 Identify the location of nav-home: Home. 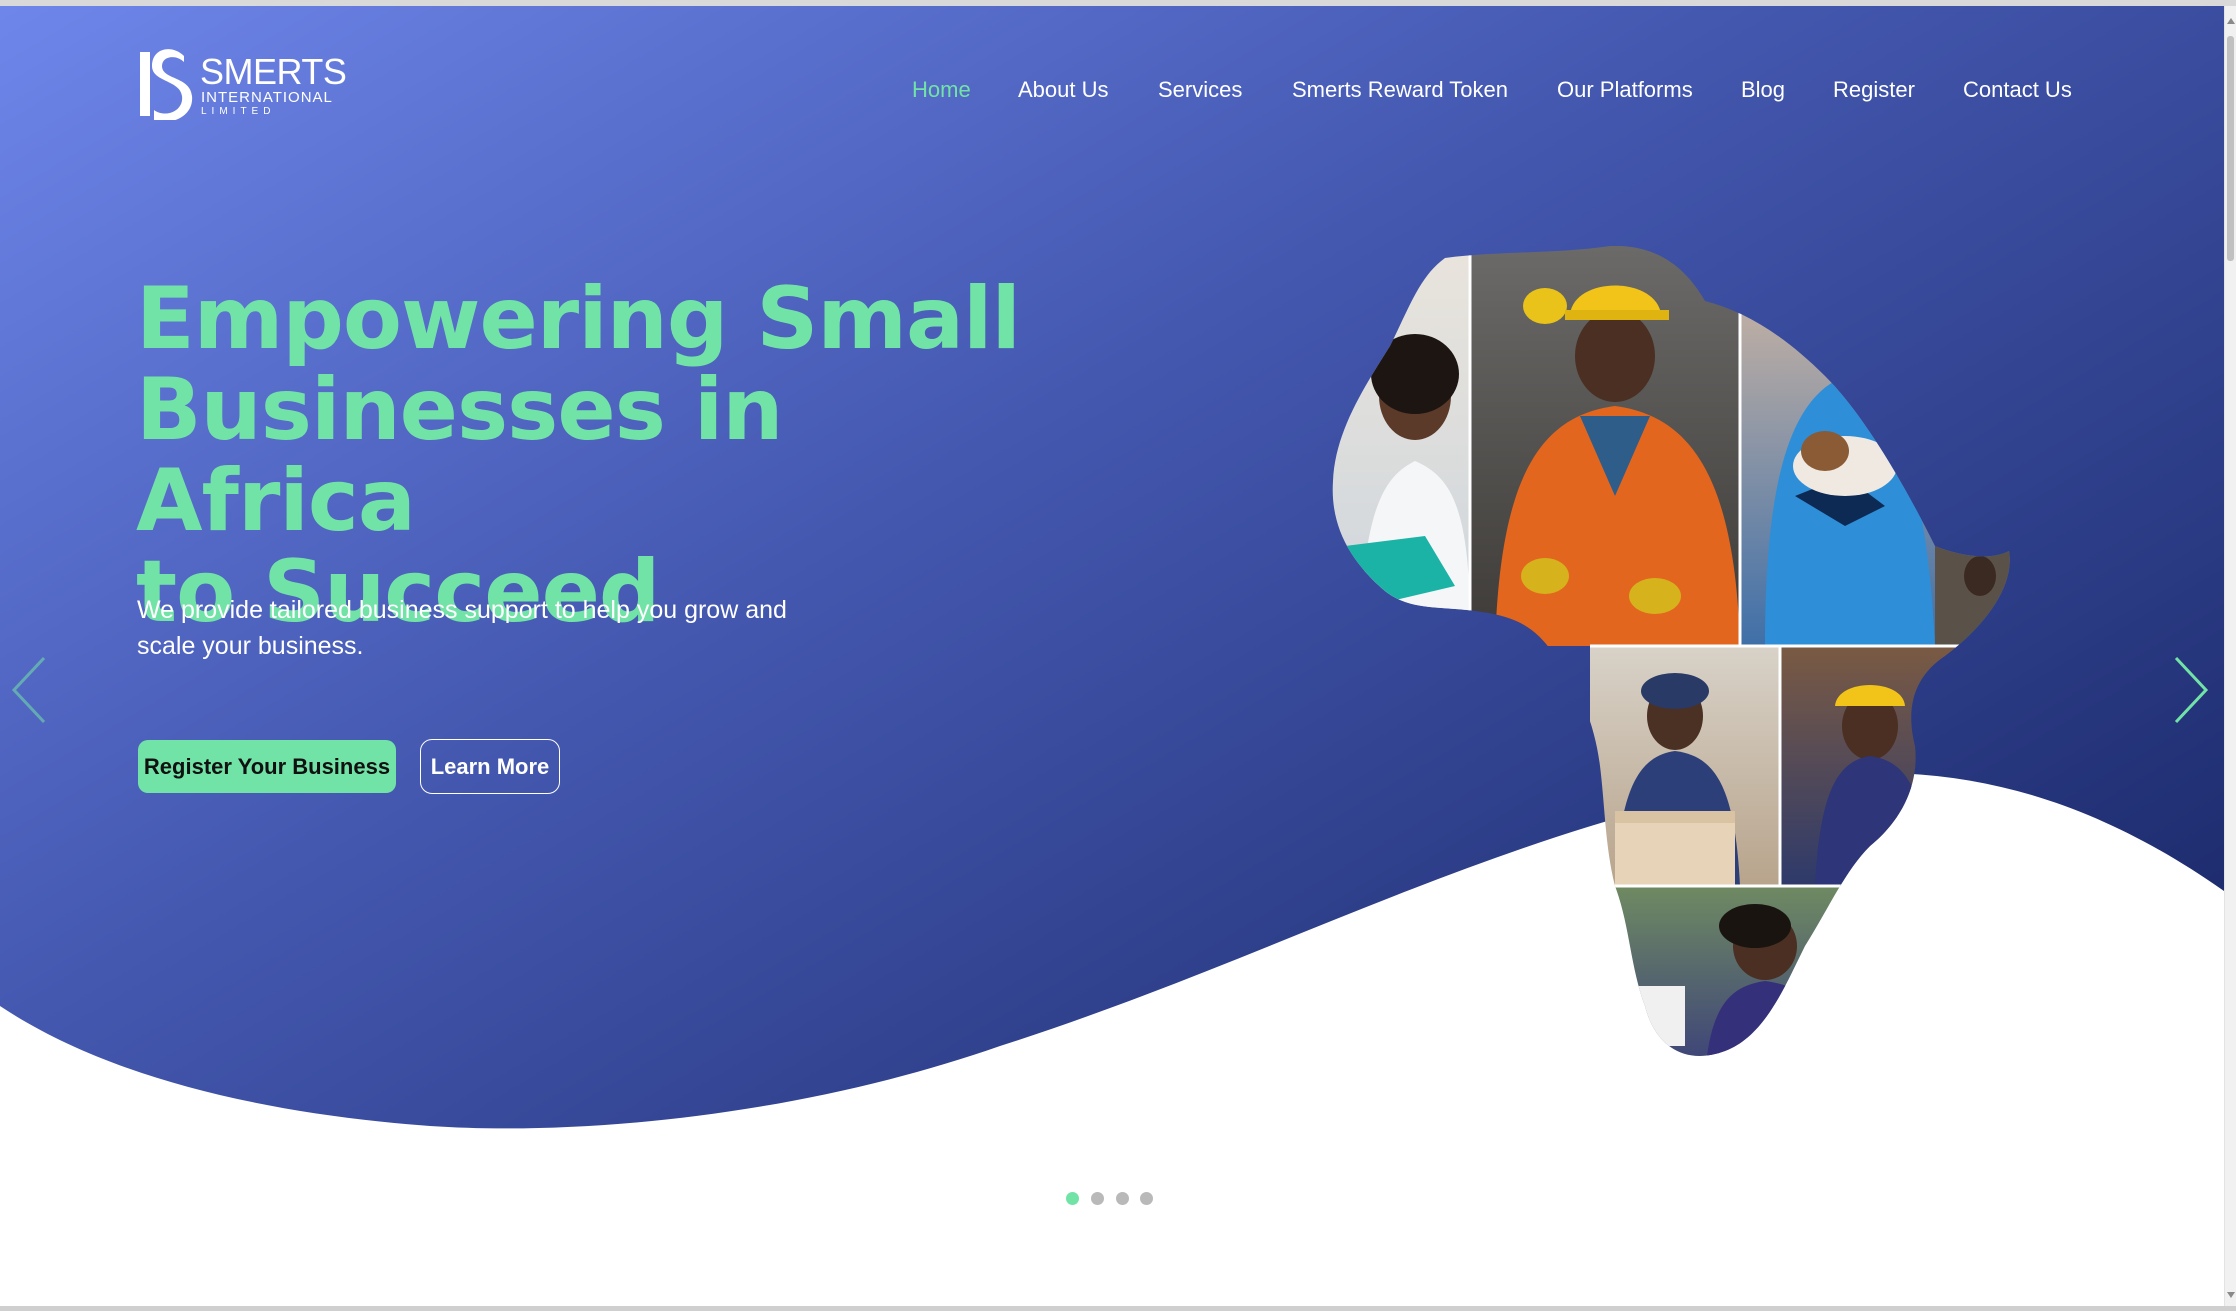
(941, 90).